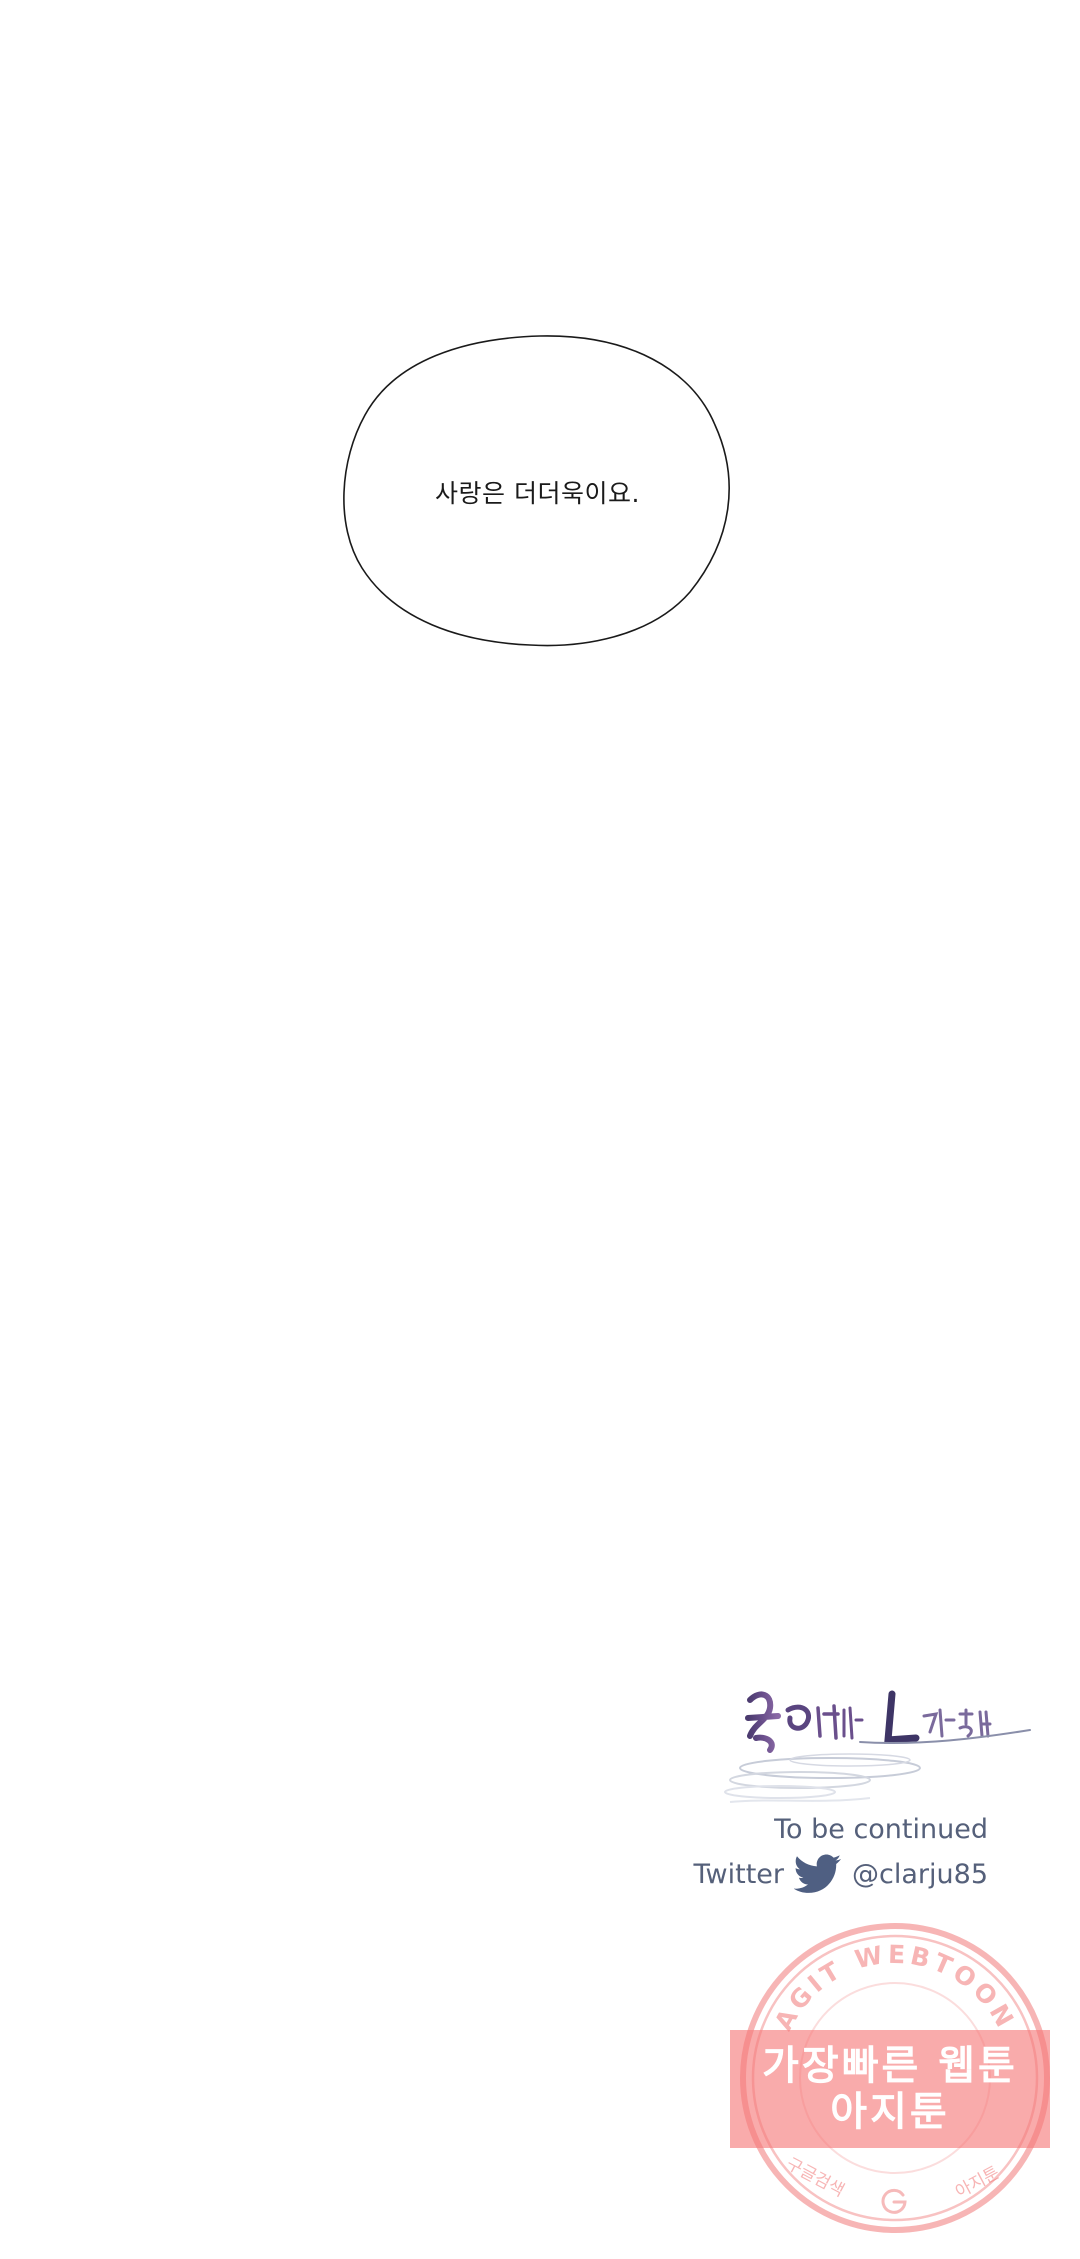 The image size is (1080, 2259). Describe the element at coordinates (894, 2201) in the screenshot. I see `google-g-icon` at that location.